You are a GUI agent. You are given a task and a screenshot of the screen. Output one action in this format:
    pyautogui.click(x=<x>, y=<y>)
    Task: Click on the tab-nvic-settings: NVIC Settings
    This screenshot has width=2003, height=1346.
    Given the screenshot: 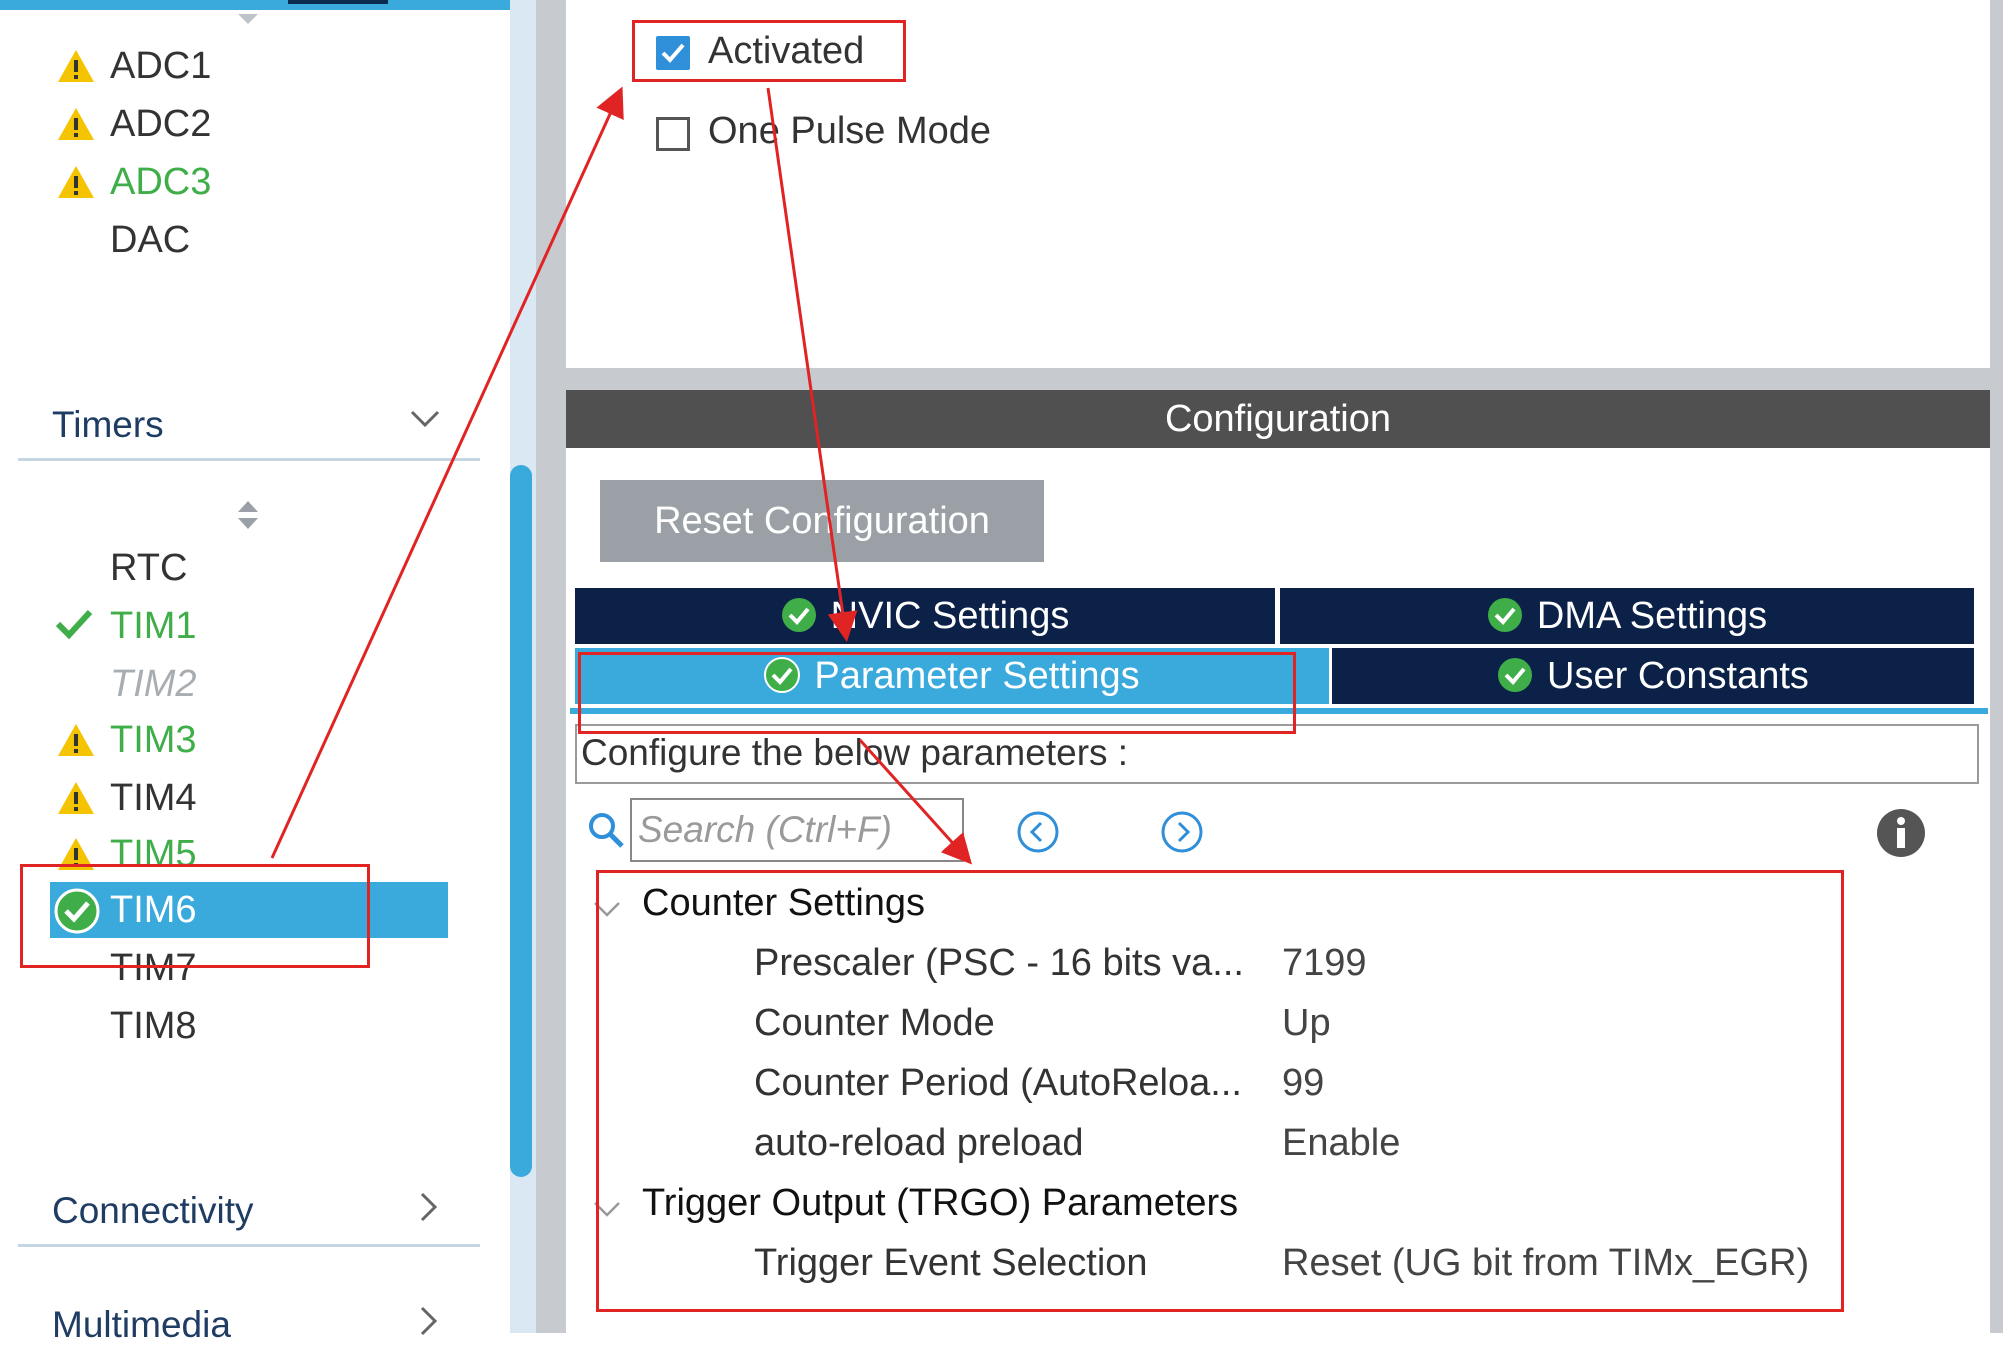 What is the action you would take?
    pyautogui.click(x=925, y=616)
    